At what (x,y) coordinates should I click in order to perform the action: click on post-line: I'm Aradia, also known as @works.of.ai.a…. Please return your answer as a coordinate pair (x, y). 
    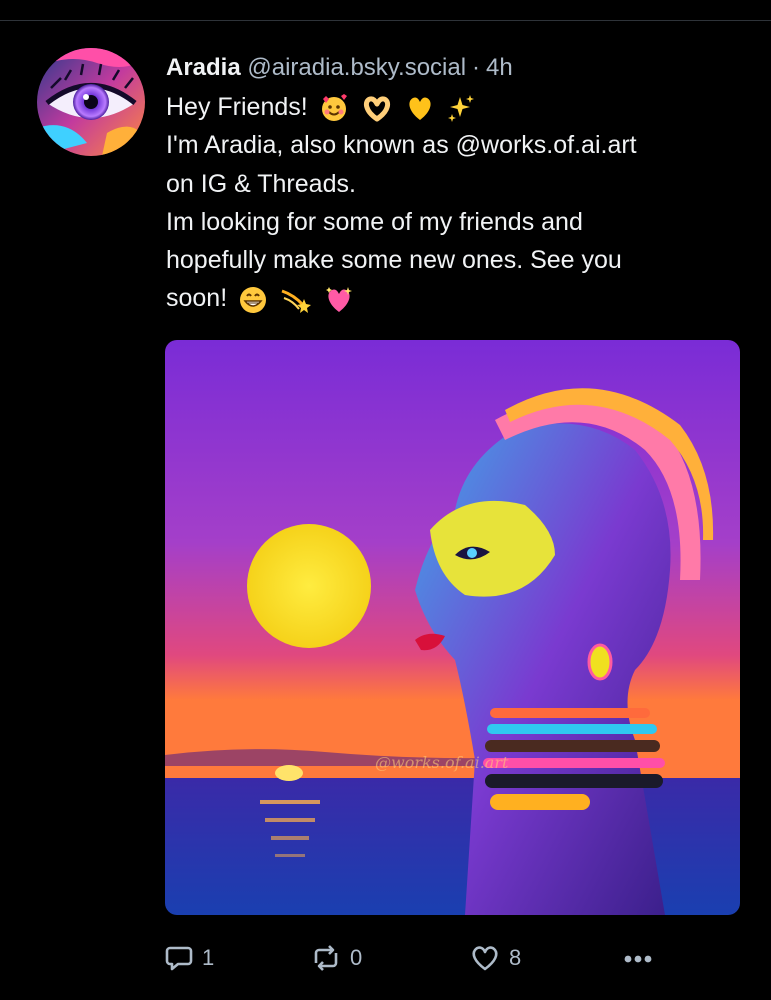
    Looking at the image, I should click on (401, 145).